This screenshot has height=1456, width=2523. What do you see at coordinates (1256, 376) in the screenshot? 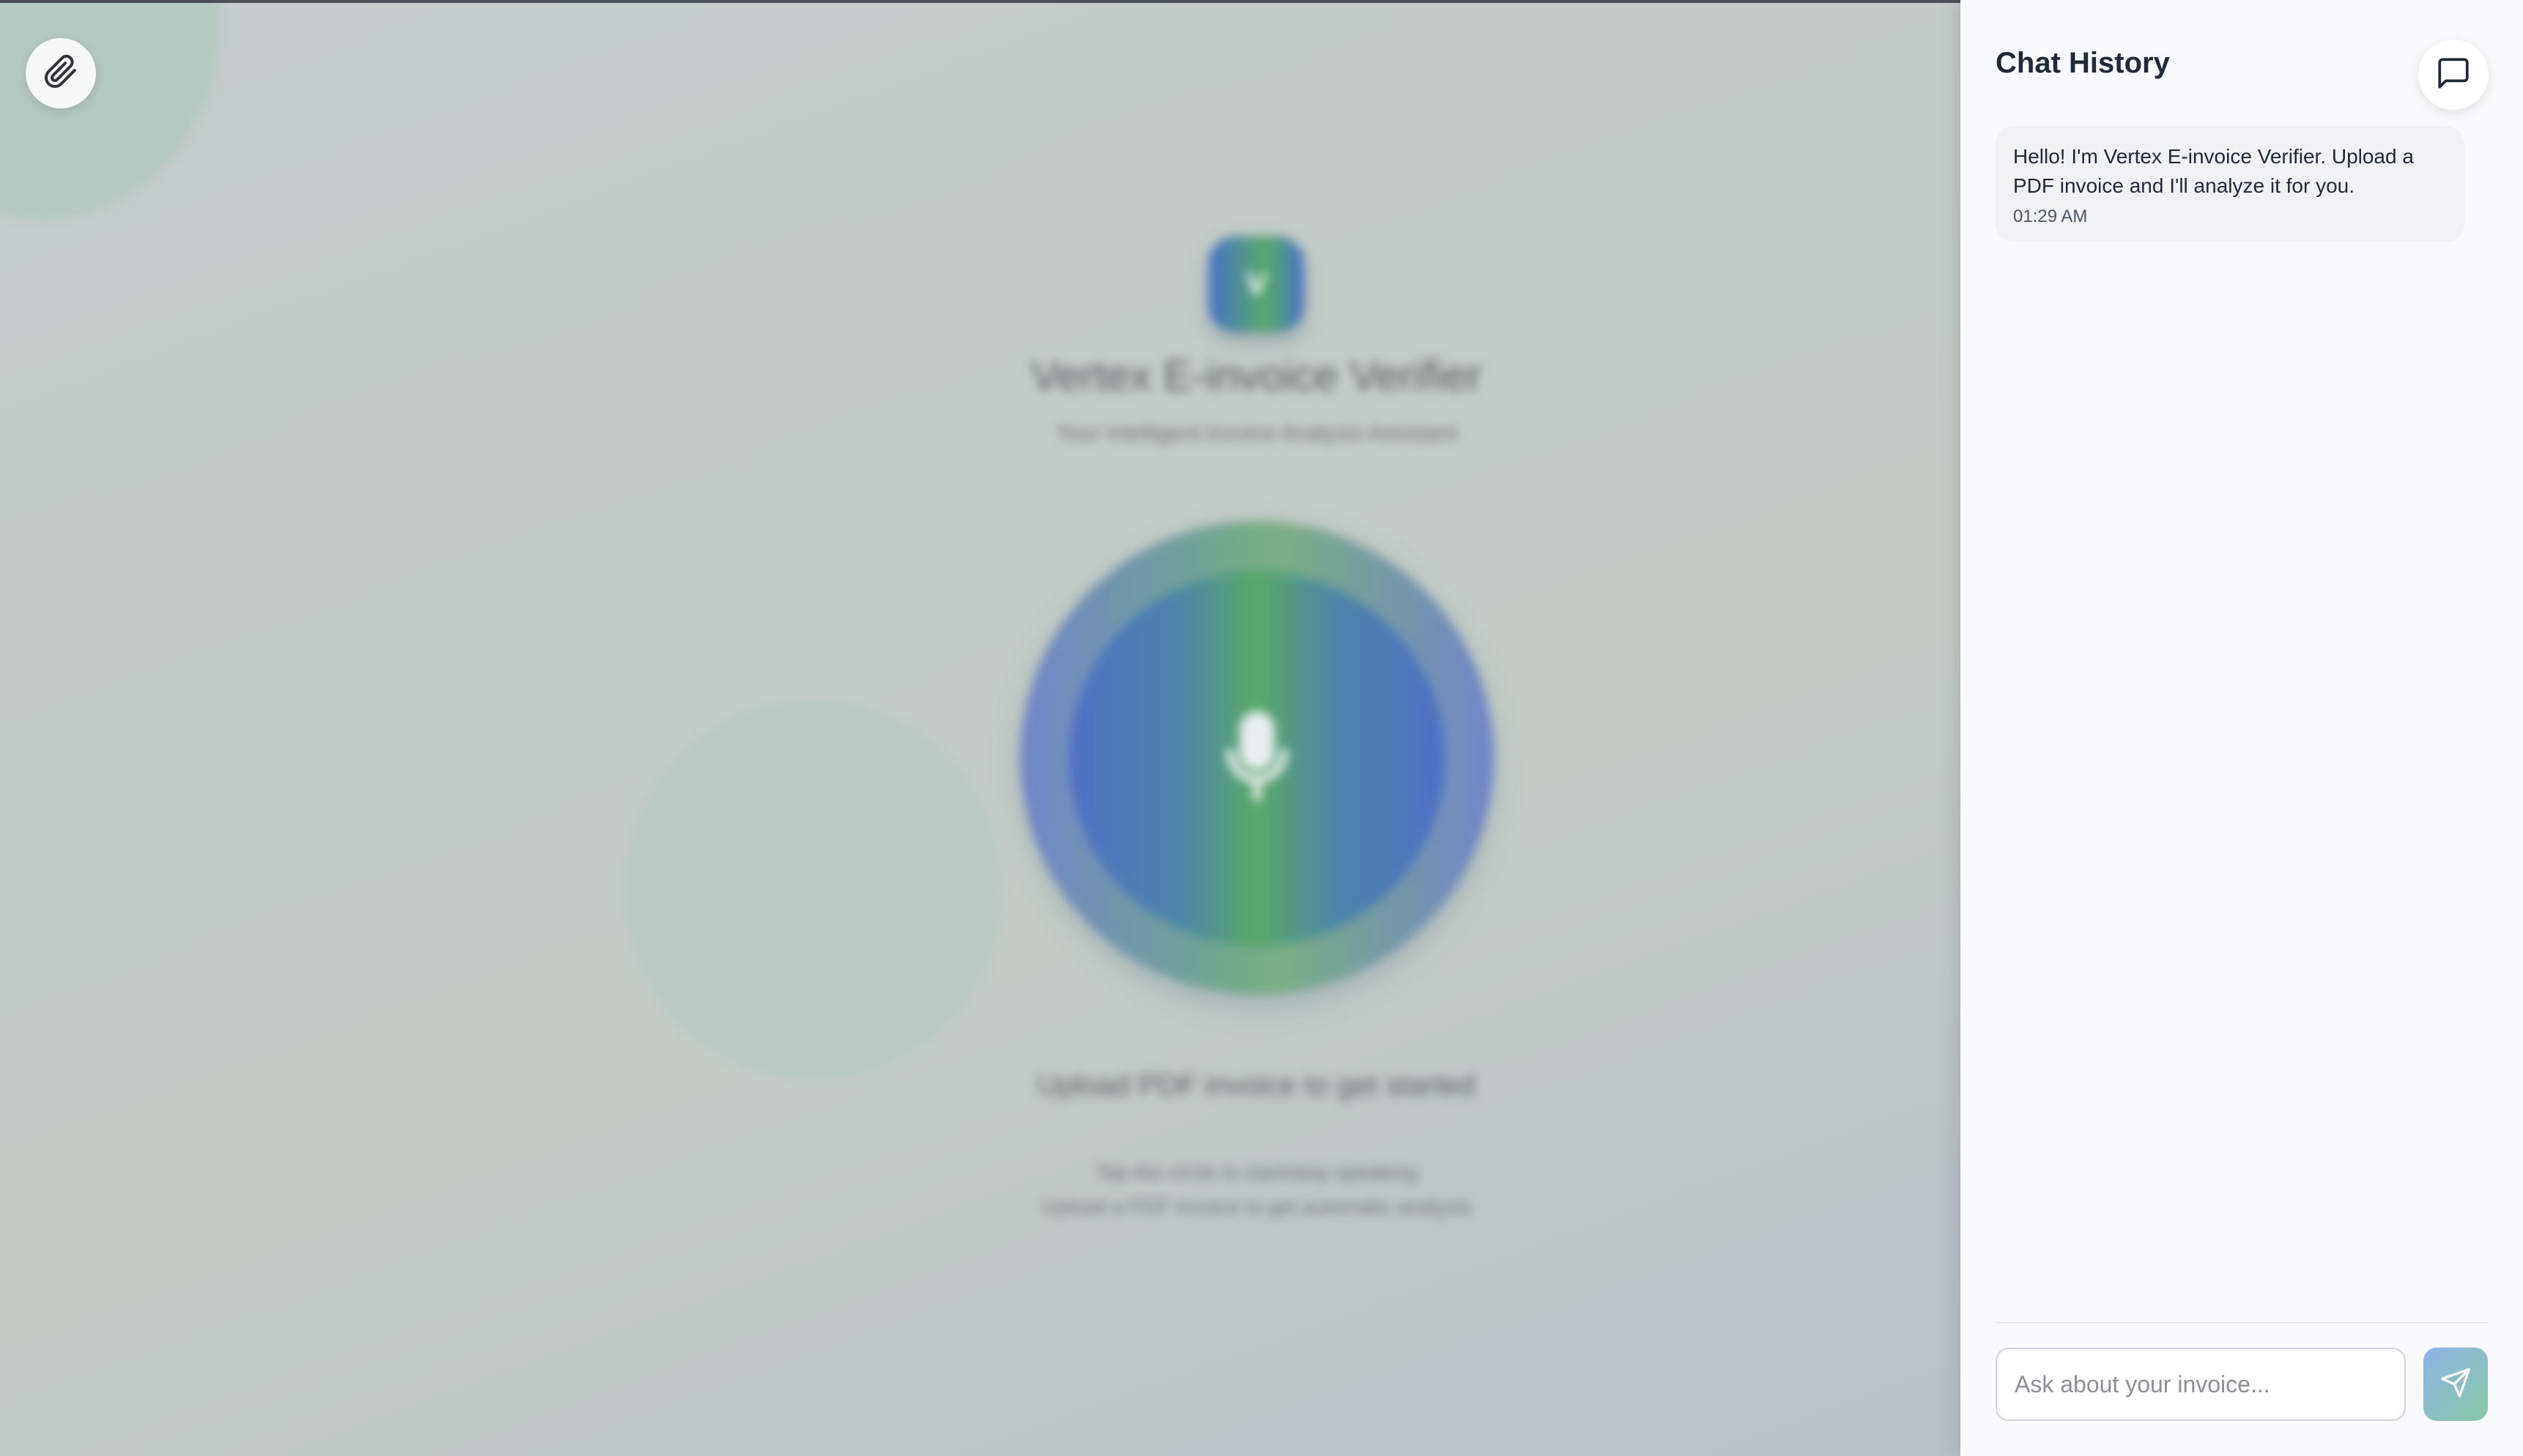
I see `app-title: Vertex E-invoice Verifier` at bounding box center [1256, 376].